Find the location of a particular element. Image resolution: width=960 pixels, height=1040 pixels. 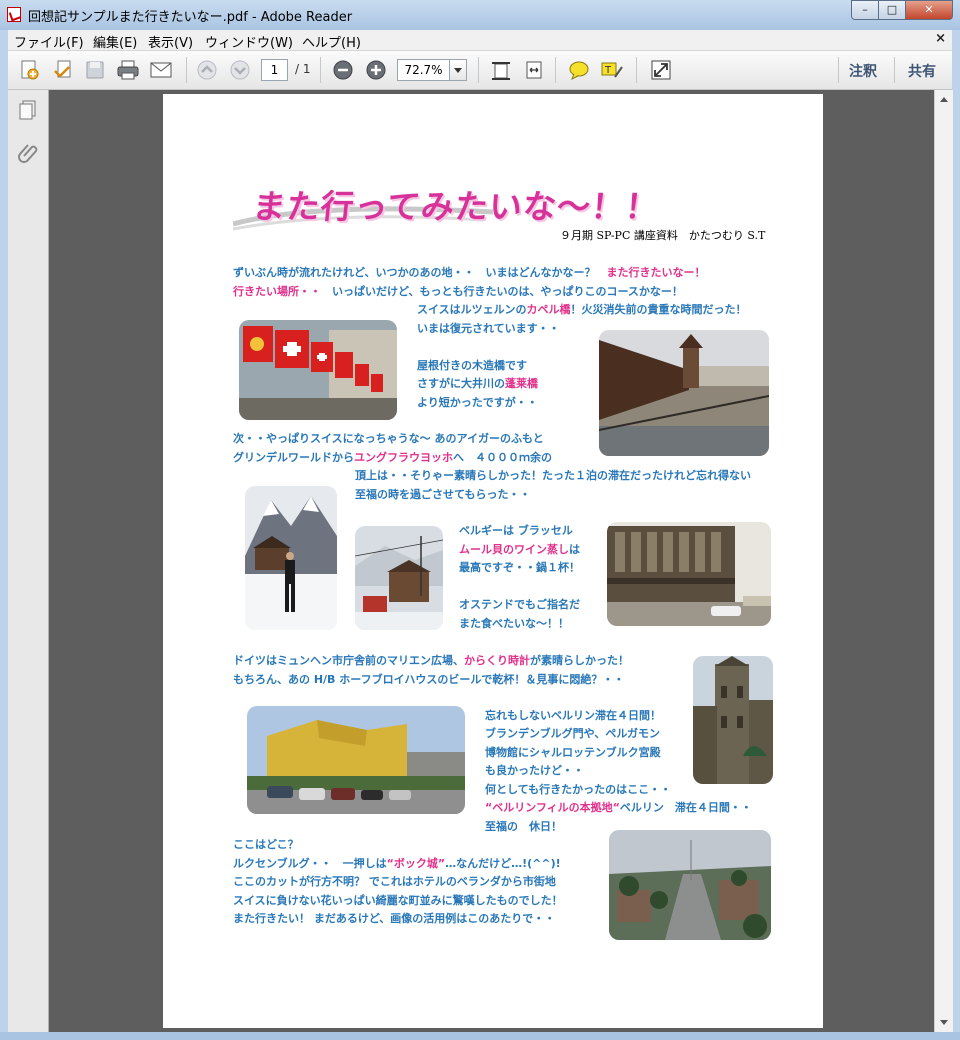

scroll-up-arrow-icon is located at coordinates (944, 99).